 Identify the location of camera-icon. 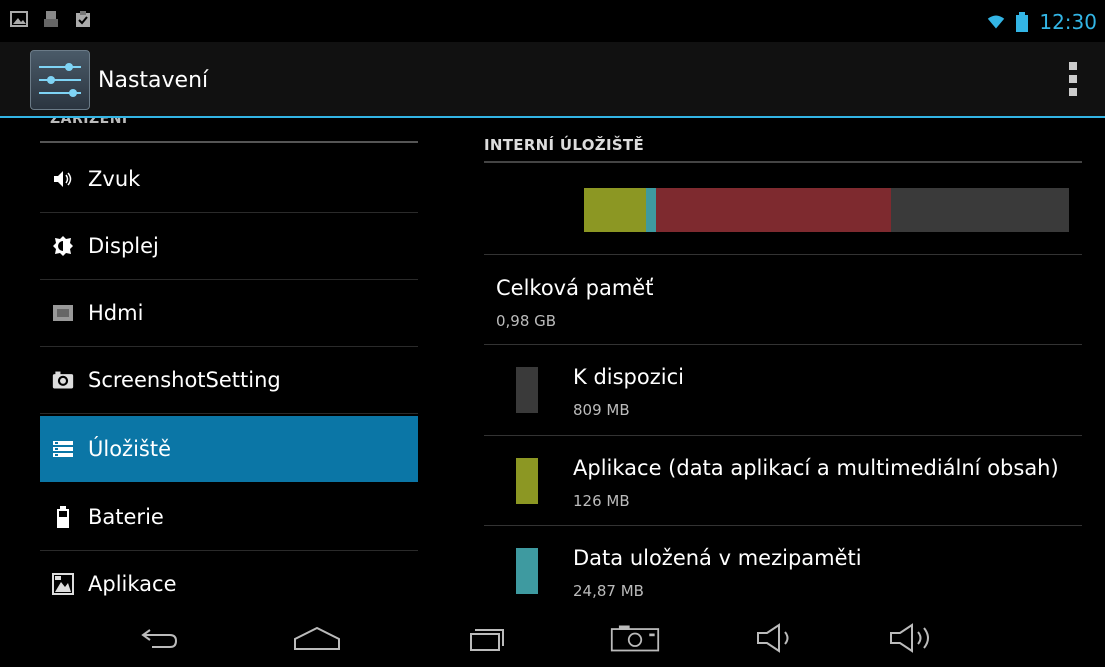
(63, 380).